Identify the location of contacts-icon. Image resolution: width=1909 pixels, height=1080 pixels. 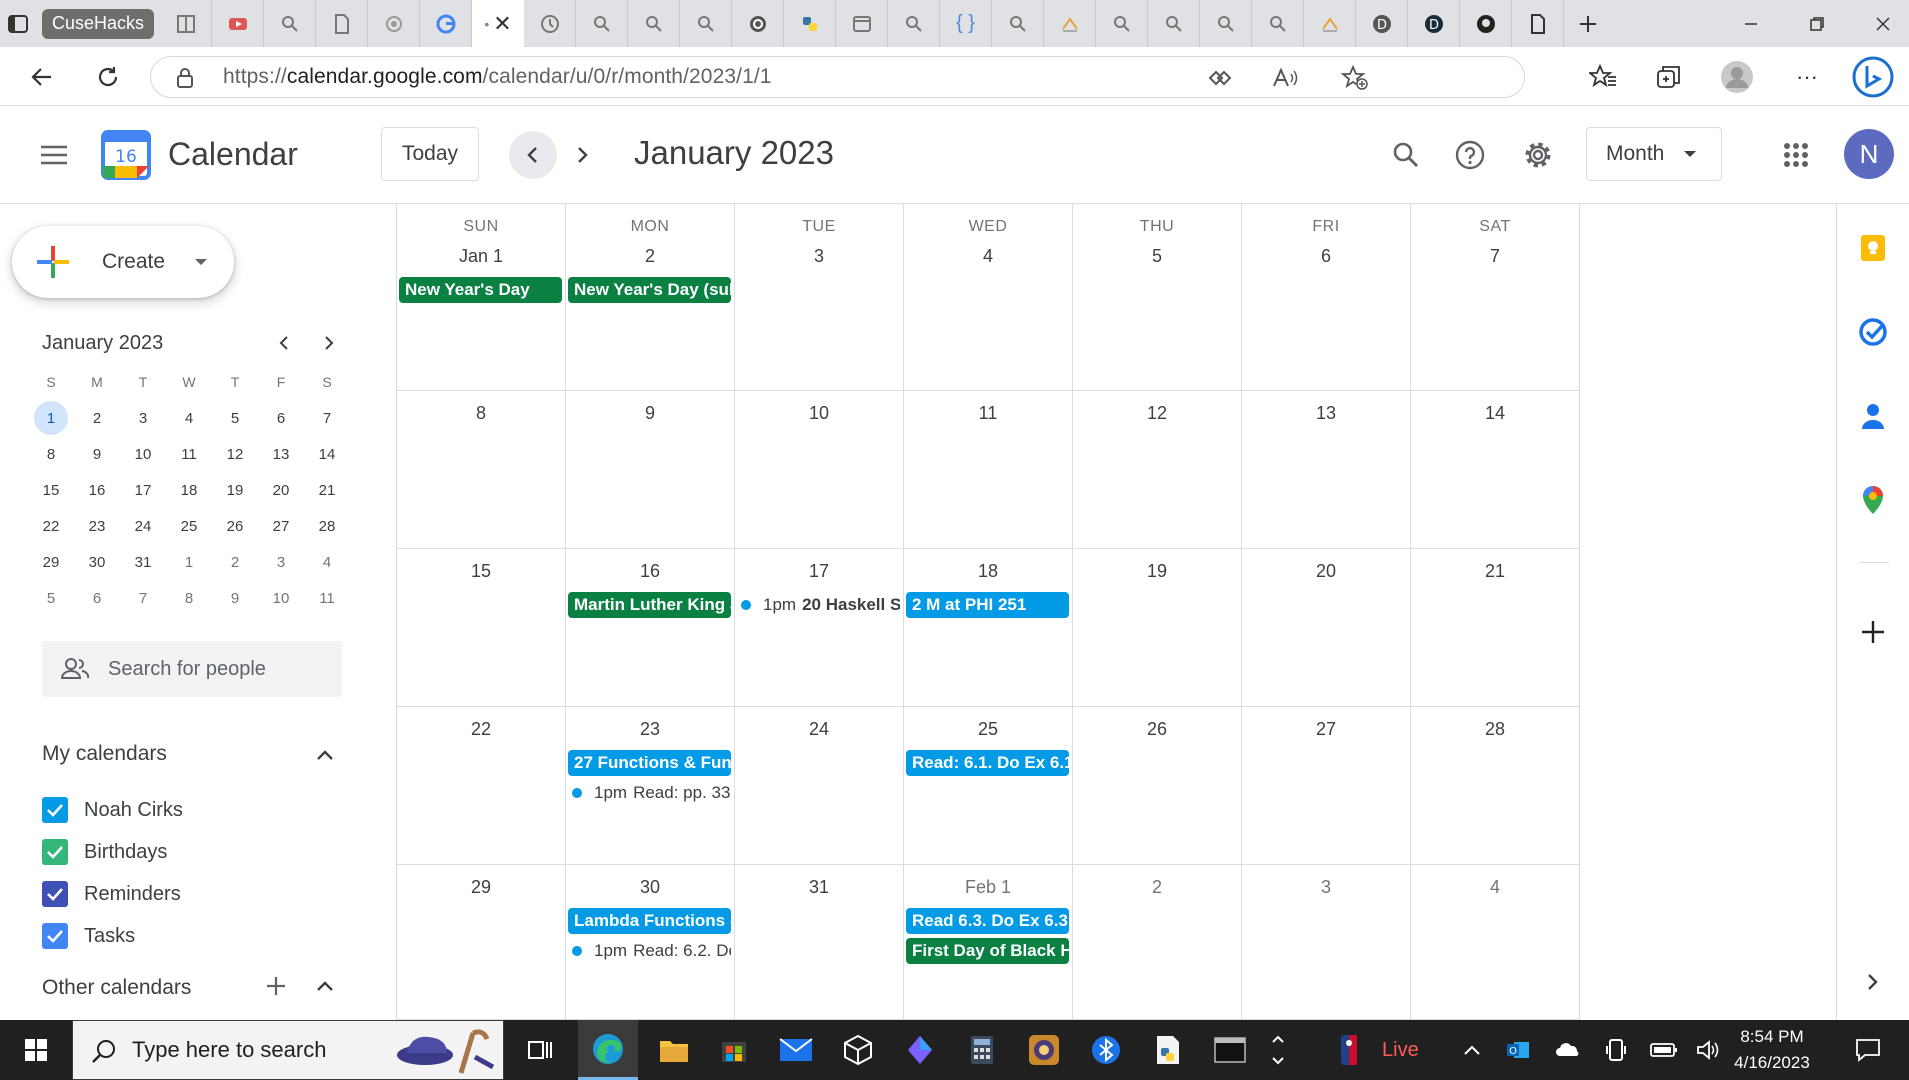
(1873, 416).